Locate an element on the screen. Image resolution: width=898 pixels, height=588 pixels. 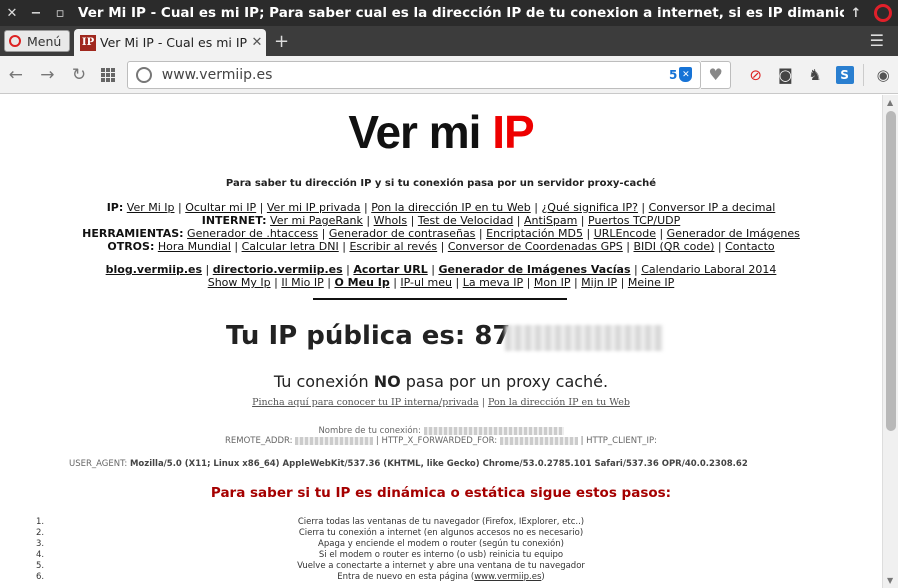
tab-close-icon: ✕ is located at coordinates (257, 42).